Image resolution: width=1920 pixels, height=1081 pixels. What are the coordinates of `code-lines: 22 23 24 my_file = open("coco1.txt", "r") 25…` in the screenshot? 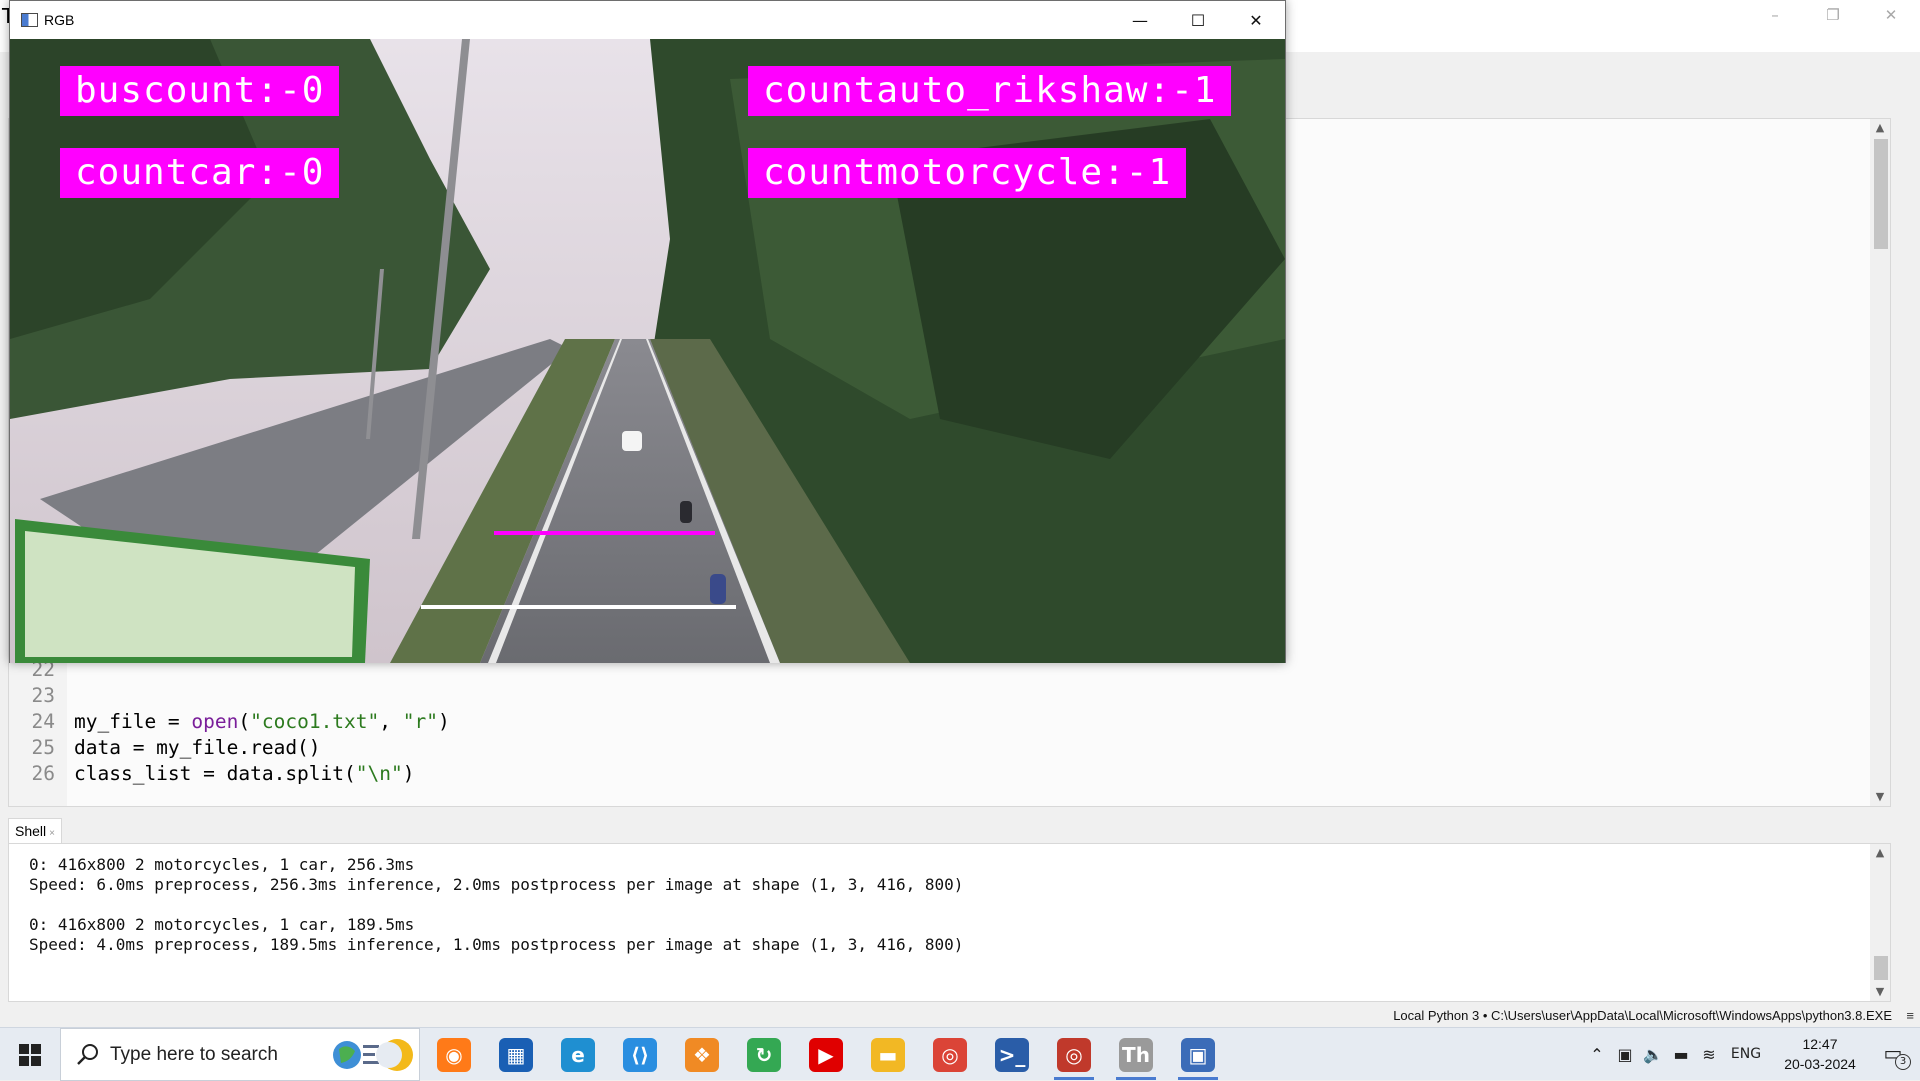 It's located at (949, 722).